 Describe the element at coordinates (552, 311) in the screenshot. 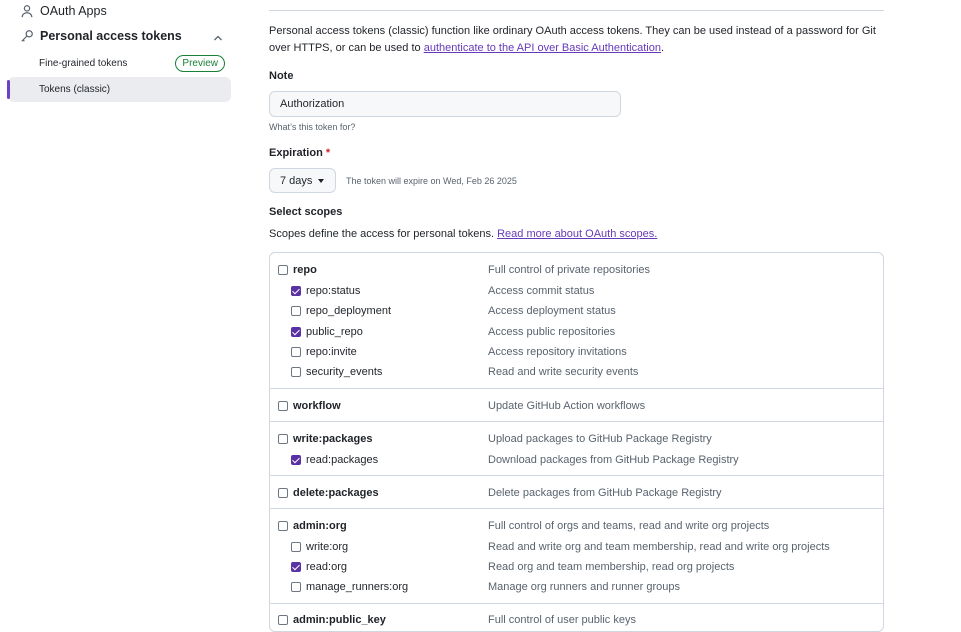

I see `scope-description: Access deployment status` at that location.